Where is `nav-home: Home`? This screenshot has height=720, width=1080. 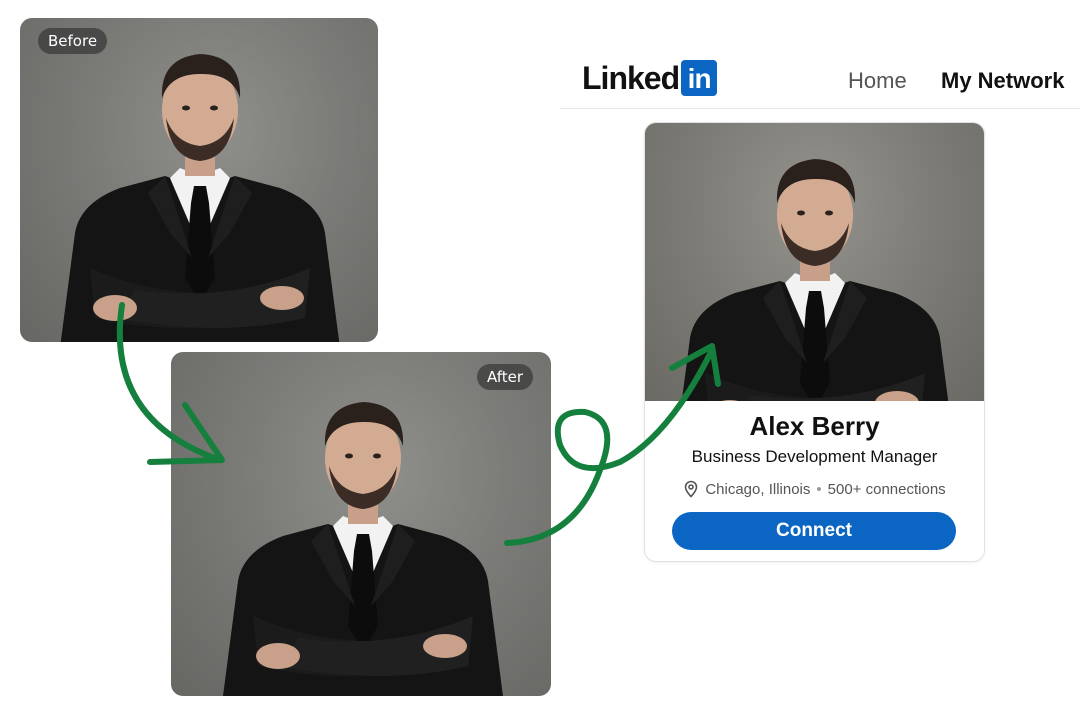
nav-home: Home is located at coordinates (877, 81).